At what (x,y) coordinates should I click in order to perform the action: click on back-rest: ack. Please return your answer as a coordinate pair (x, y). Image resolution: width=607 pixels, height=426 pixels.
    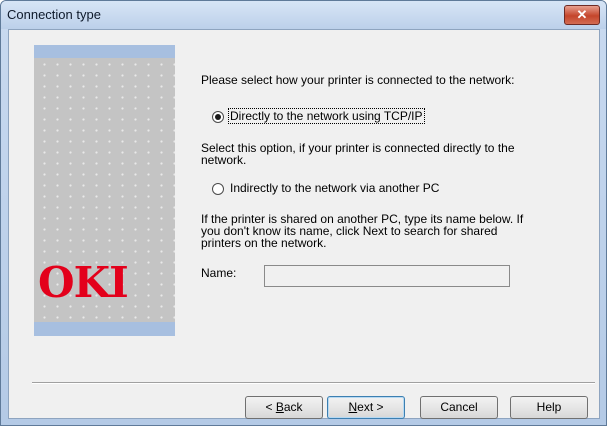
    Looking at the image, I should click on (293, 407).